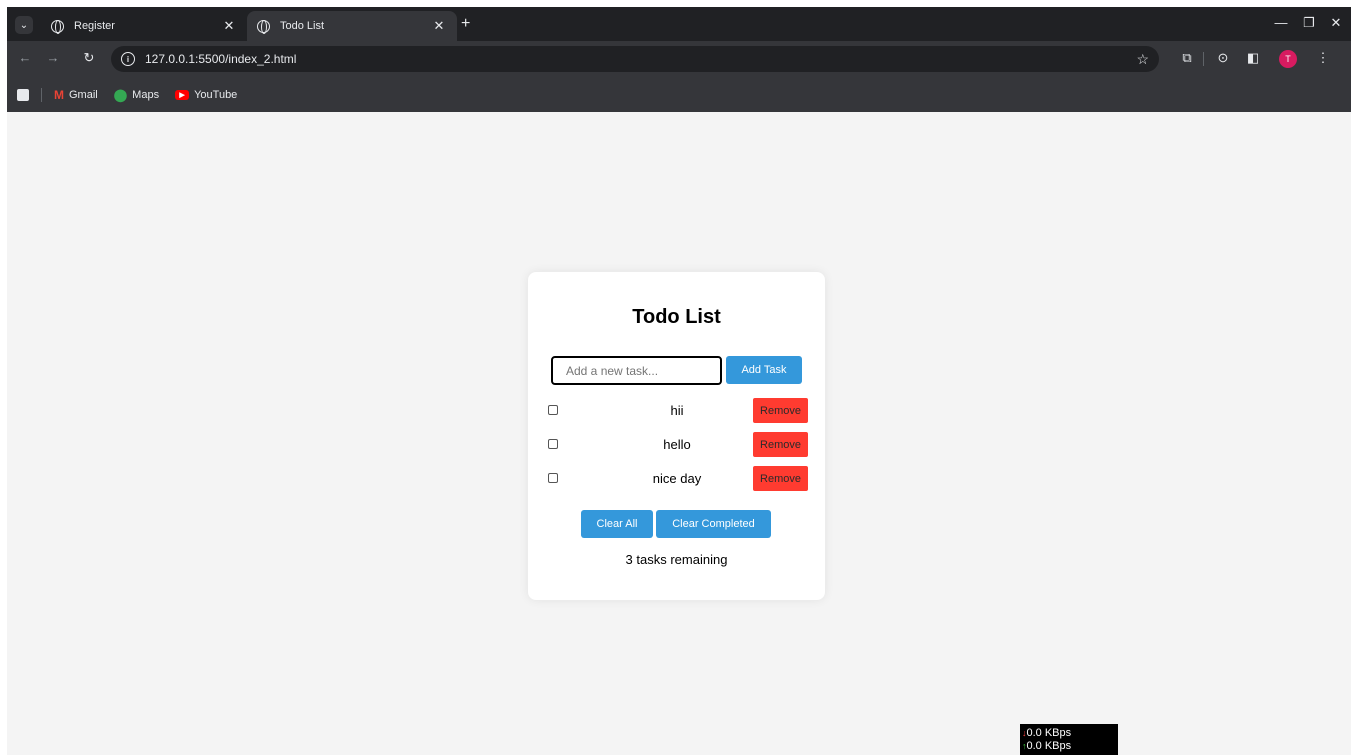 The height and width of the screenshot is (755, 1351). Describe the element at coordinates (1281, 22) in the screenshot. I see `minimize-icon: —` at that location.